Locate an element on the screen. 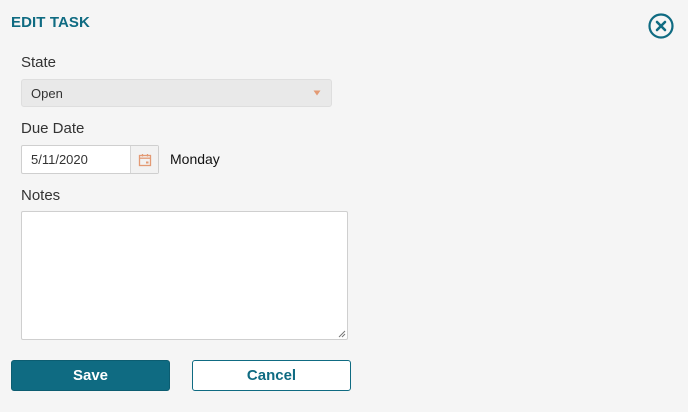 This screenshot has width=688, height=412. calendar-button is located at coordinates (144, 159).